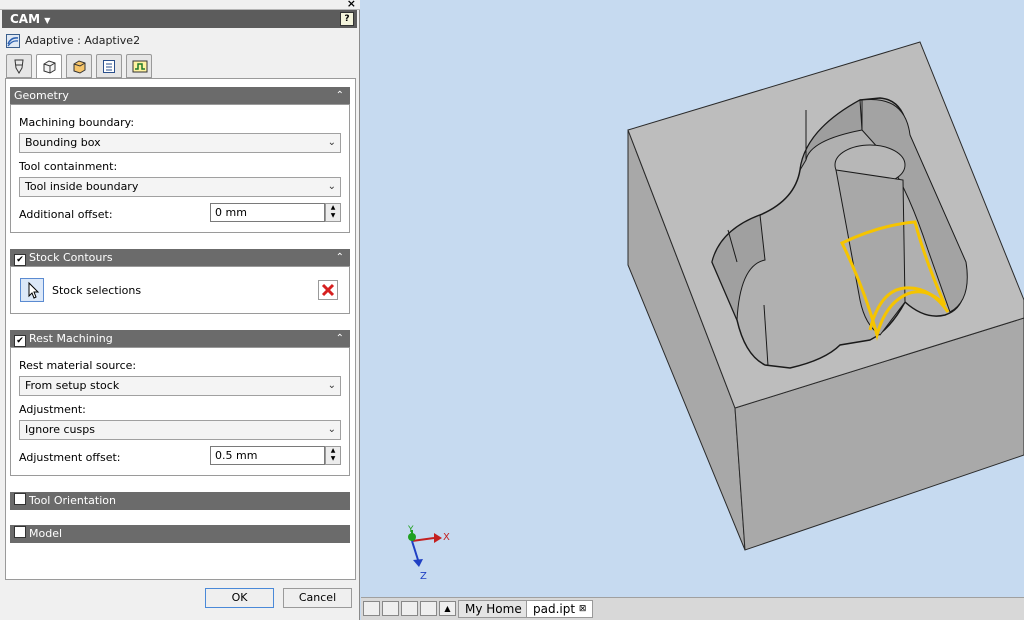 Image resolution: width=1024 pixels, height=620 pixels. I want to click on delete-x-icon, so click(328, 290).